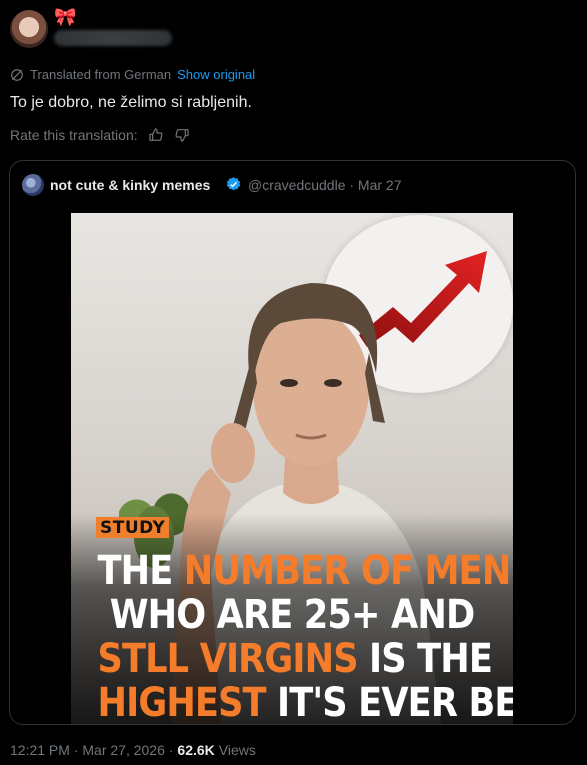 This screenshot has width=587, height=765. I want to click on rate-label: Rate this translation:, so click(74, 135).